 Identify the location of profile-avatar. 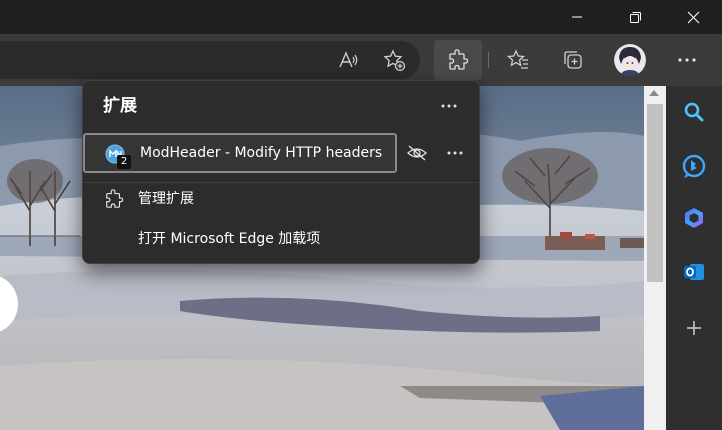
(630, 60).